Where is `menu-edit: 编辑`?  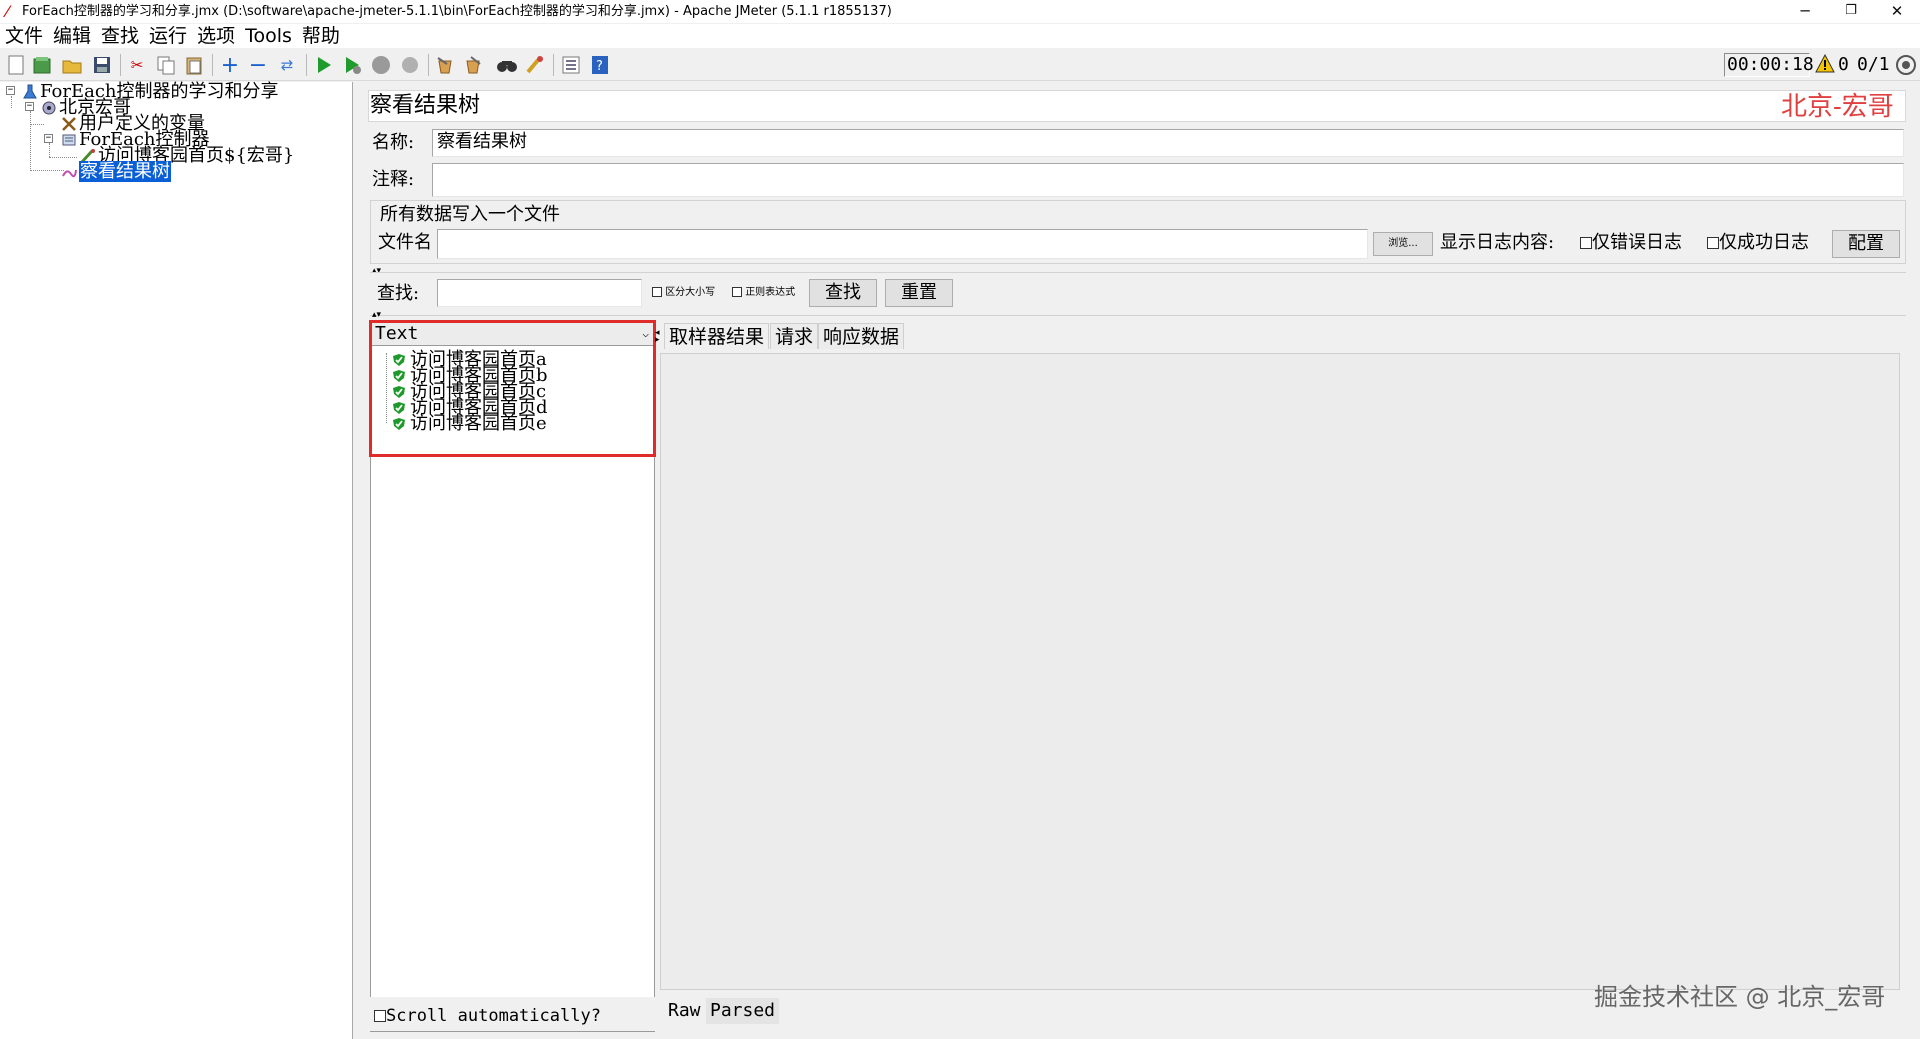
menu-edit: 编辑 is located at coordinates (72, 36).